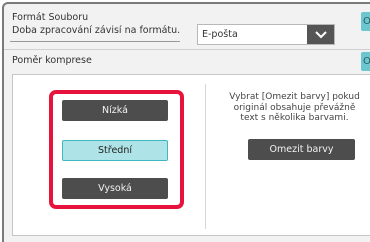 The image size is (370, 242). Describe the element at coordinates (115, 188) in the screenshot. I see `option-high-button: Vysoká` at that location.